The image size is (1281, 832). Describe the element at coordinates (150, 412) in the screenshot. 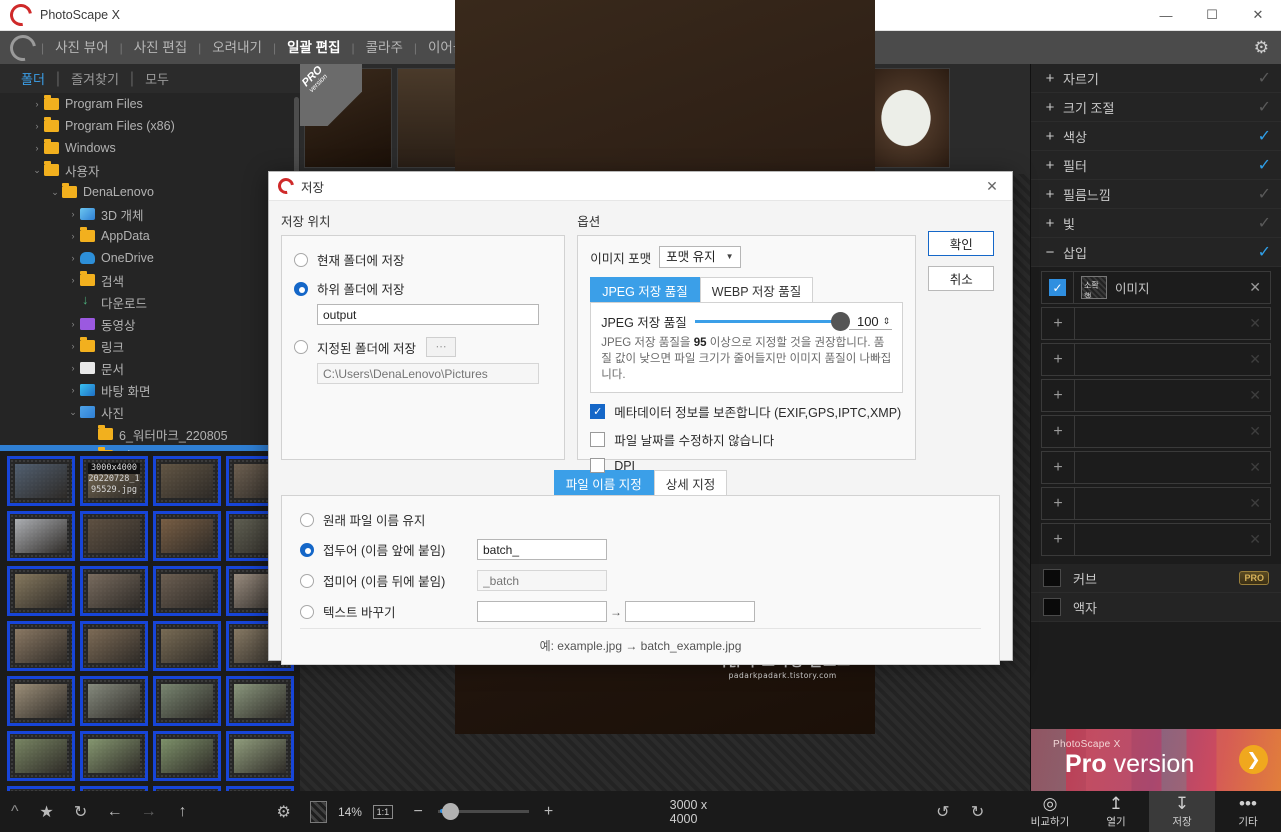

I see `tree-row-14: ⌄ 사진` at that location.